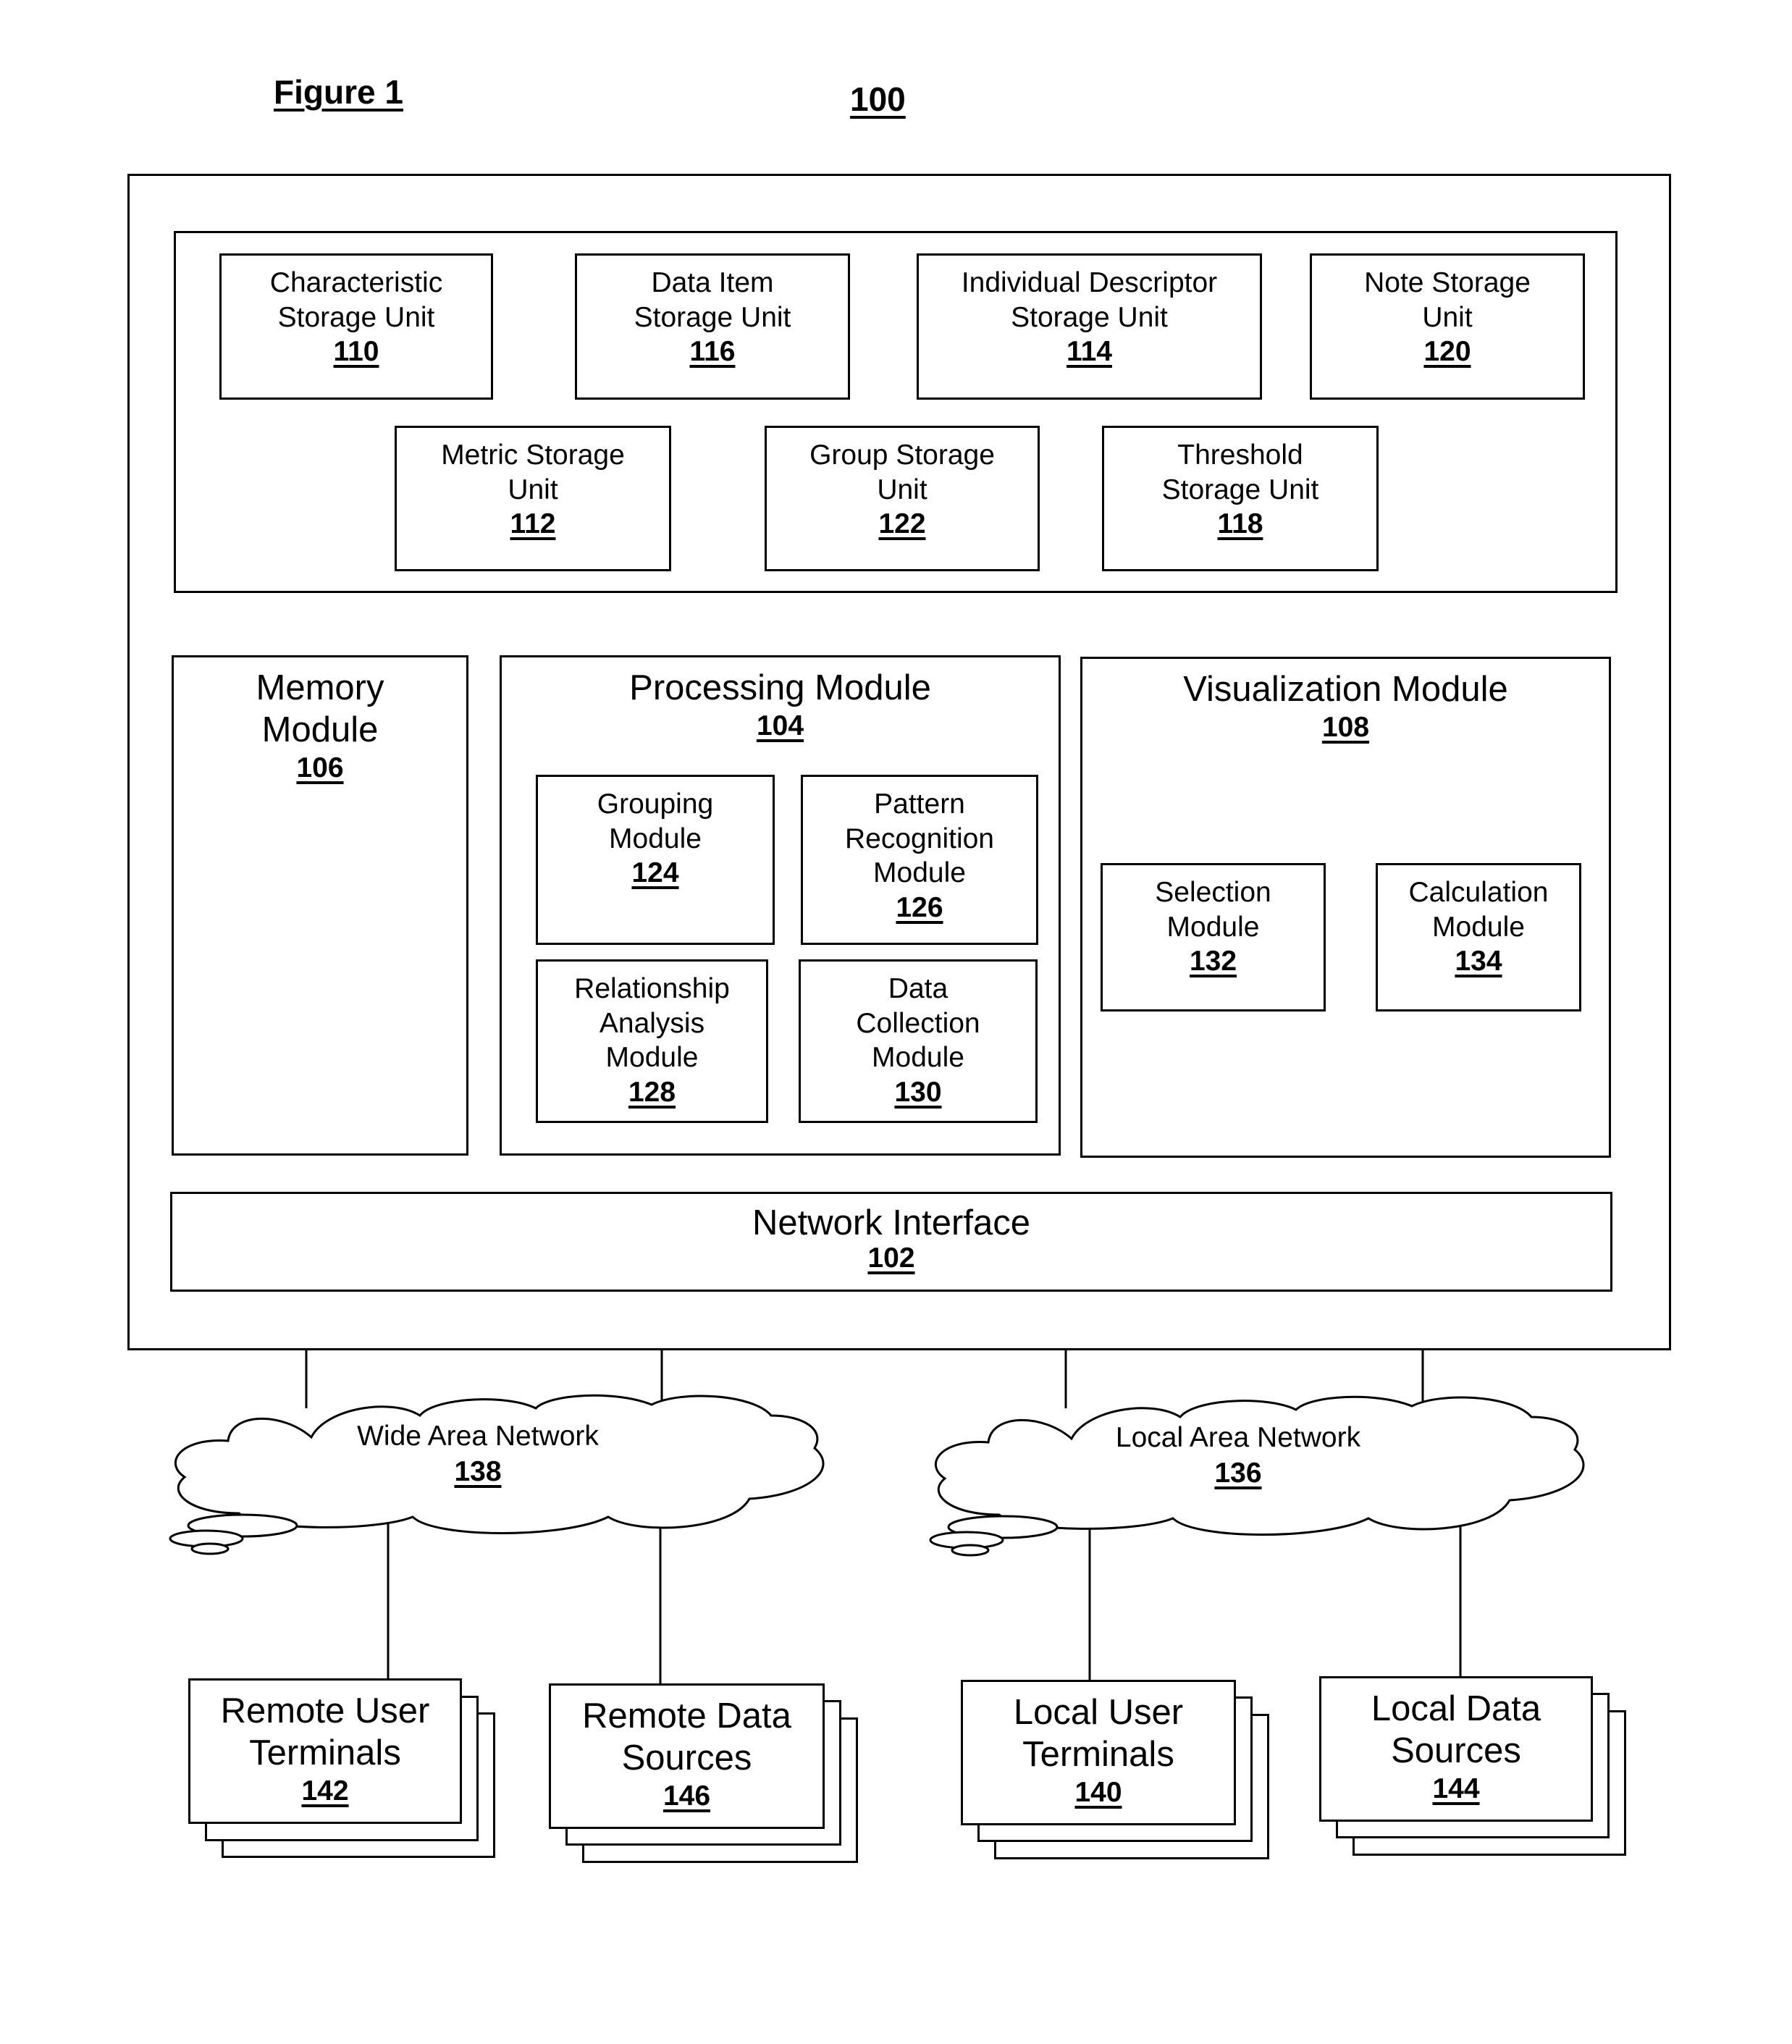  Describe the element at coordinates (1098, 1712) in the screenshot. I see `local-user-terminals-label-line-1: Local User` at that location.